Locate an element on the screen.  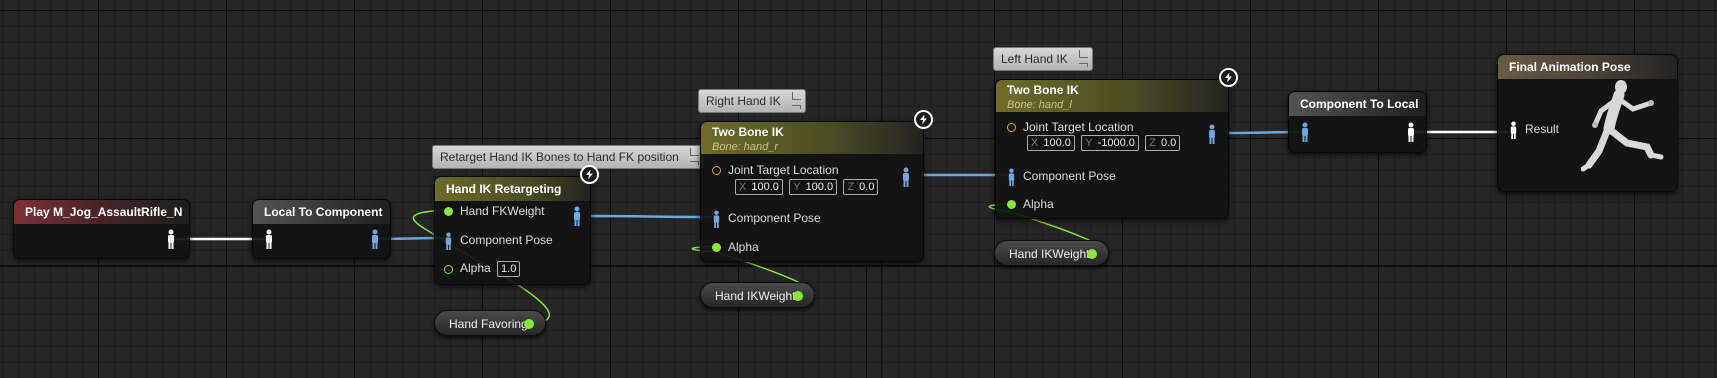
running-mannequin-icon is located at coordinates (1622, 126).